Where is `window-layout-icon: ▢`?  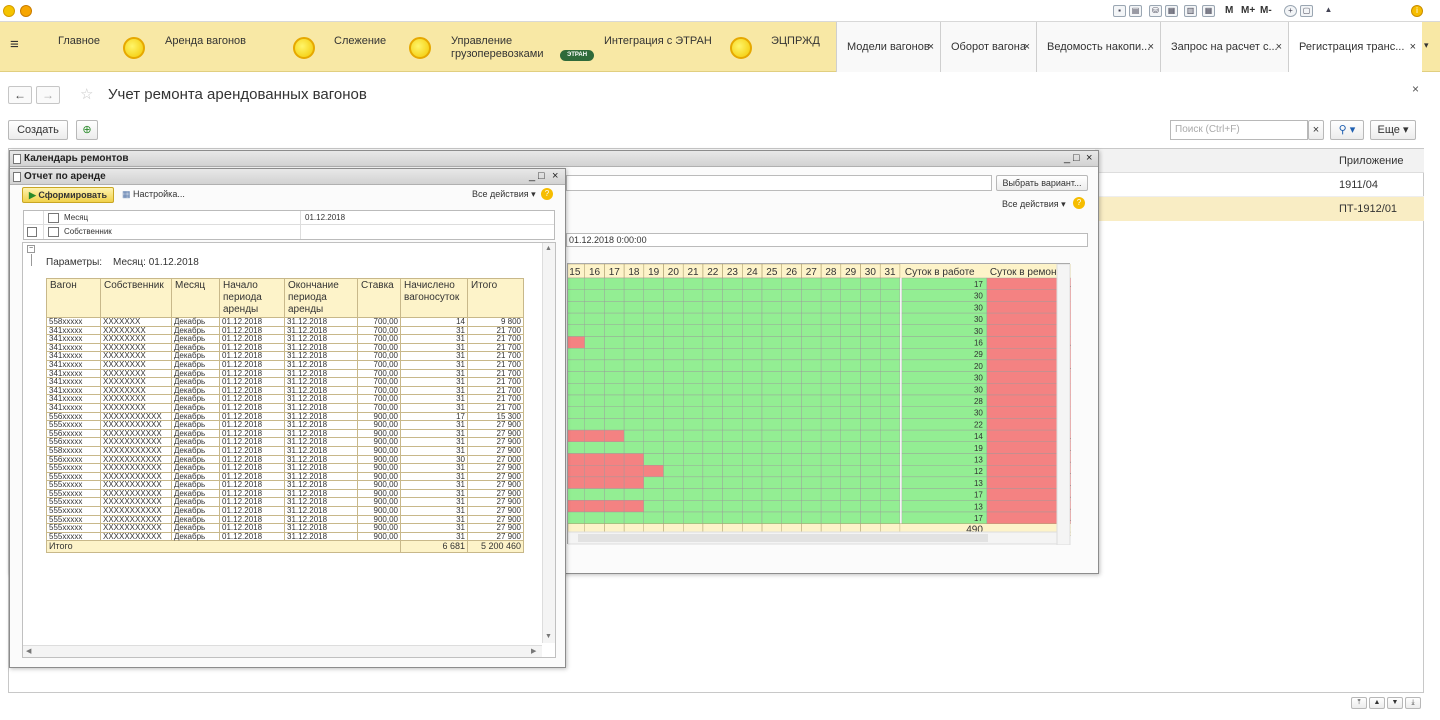 window-layout-icon: ▢ is located at coordinates (1306, 11).